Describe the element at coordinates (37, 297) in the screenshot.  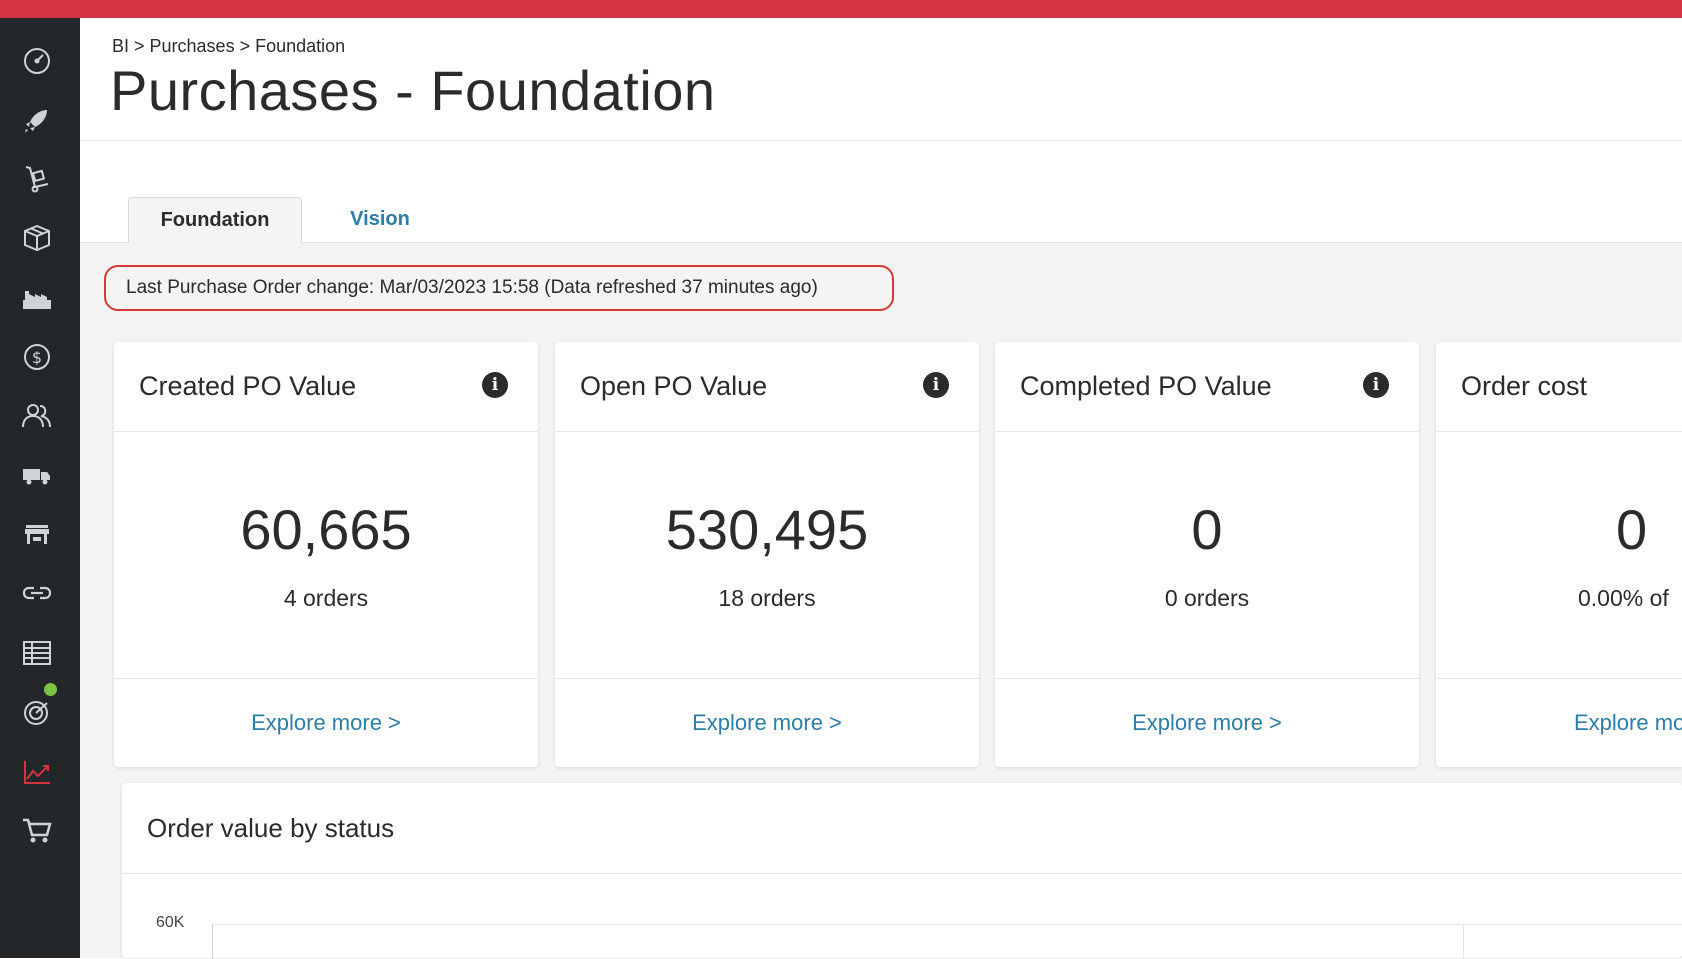
I see `factory-icon` at that location.